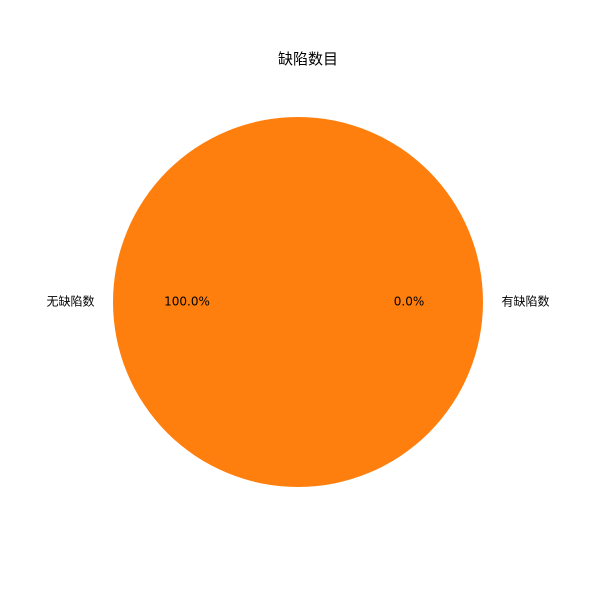  Describe the element at coordinates (526, 301) in the screenshot. I see `slice-label: 有缺陷数` at that location.